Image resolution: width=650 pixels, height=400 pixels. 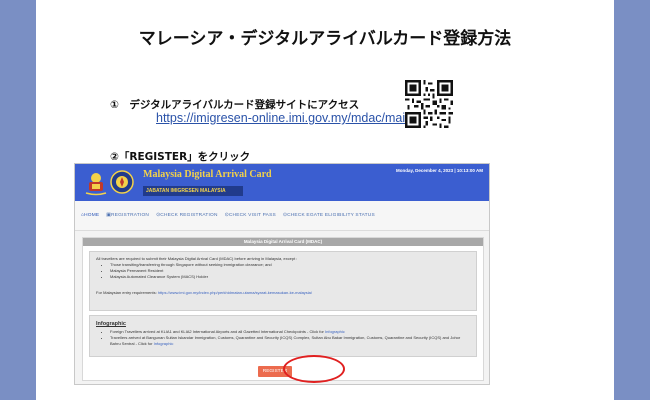 I want to click on header-emblems, so click(x=109, y=183).